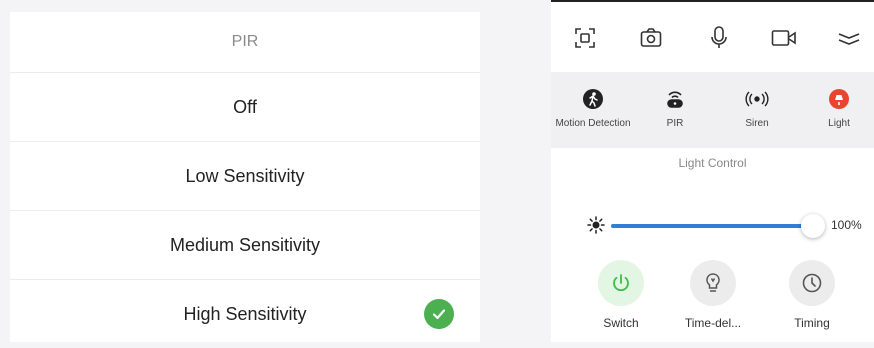 Image resolution: width=874 pixels, height=348 pixels. I want to click on feature-motion-detection: Motion Detection, so click(593, 108).